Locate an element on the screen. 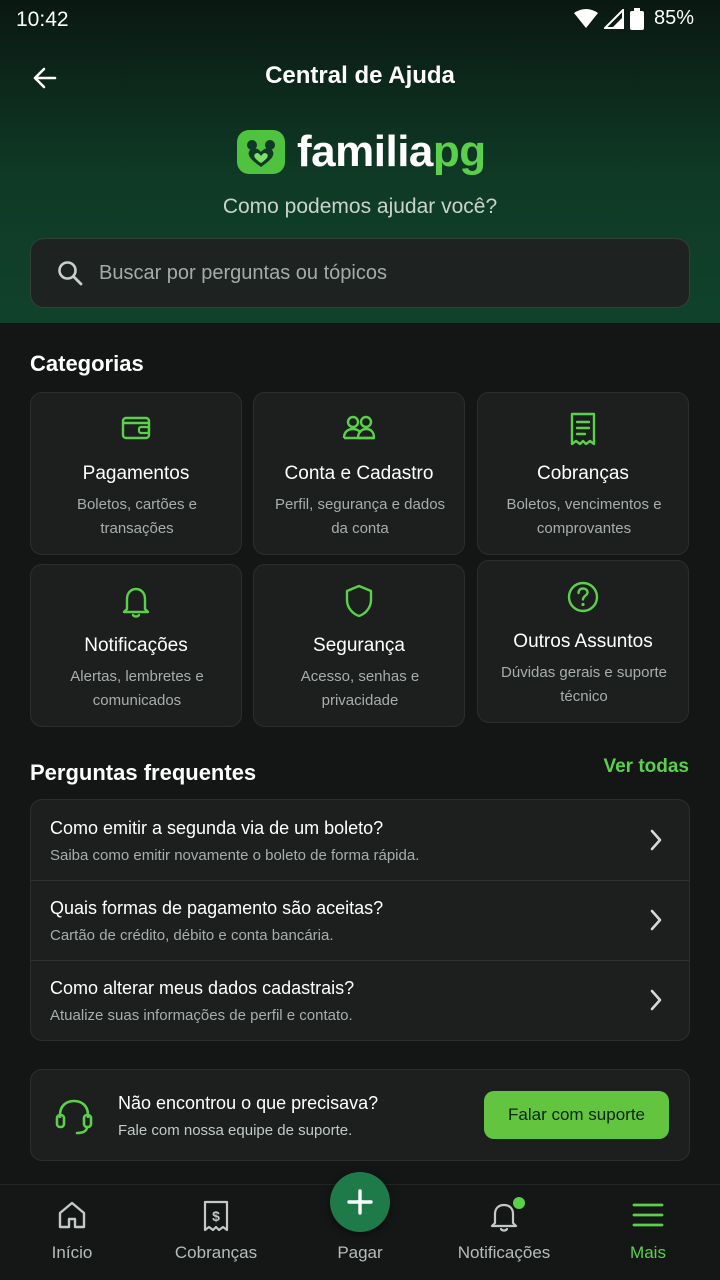  category-title: Conta e Cadastro is located at coordinates (359, 473).